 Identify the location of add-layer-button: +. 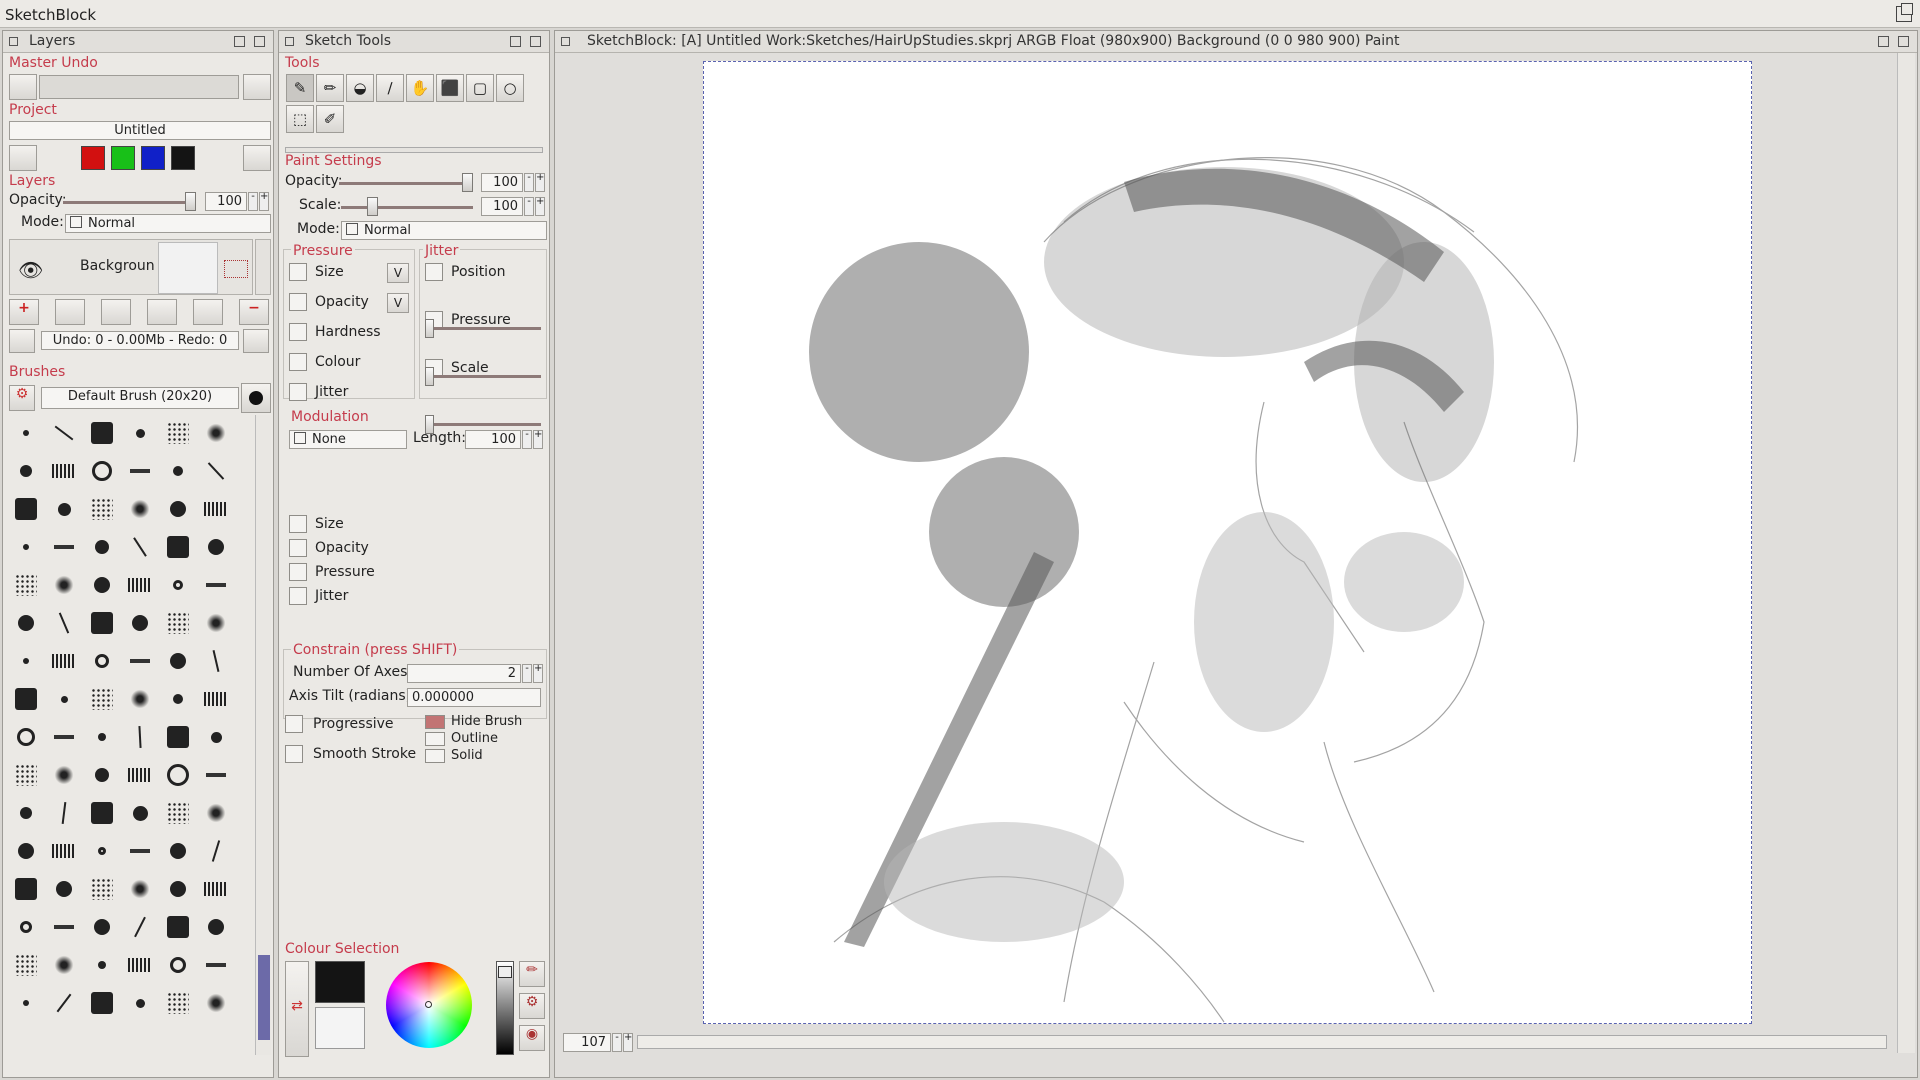
(24, 312).